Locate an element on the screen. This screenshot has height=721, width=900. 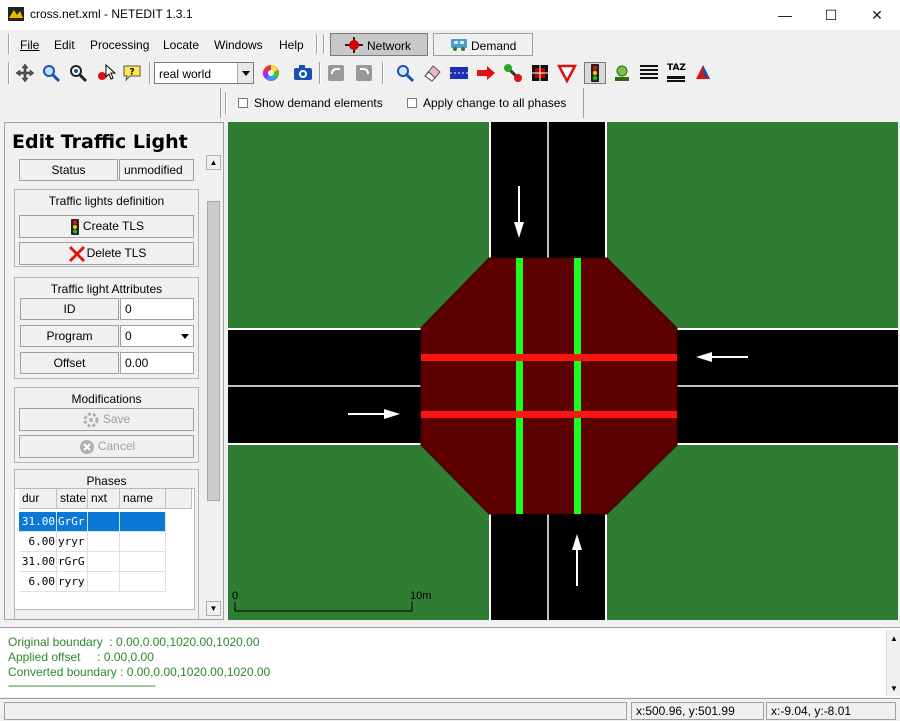
tooltip-icon: ? is located at coordinates (132, 73).